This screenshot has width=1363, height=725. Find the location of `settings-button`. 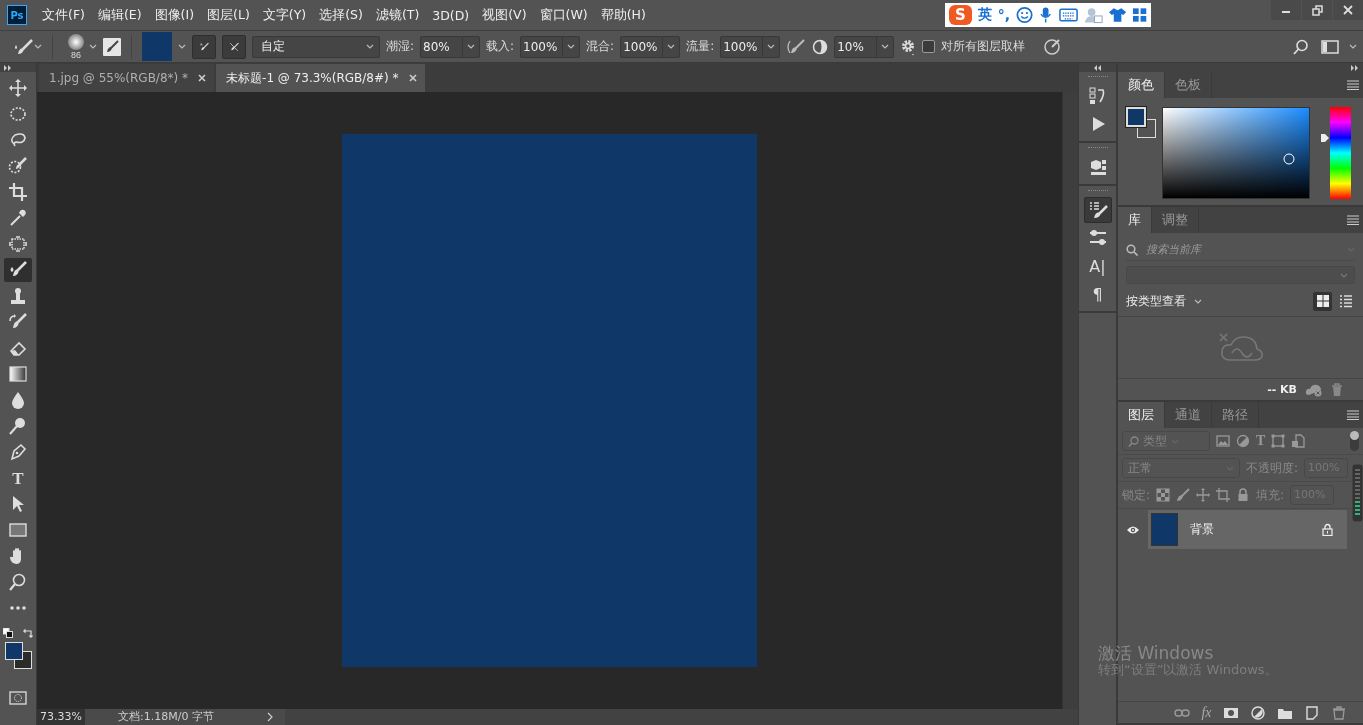

settings-button is located at coordinates (908, 46).